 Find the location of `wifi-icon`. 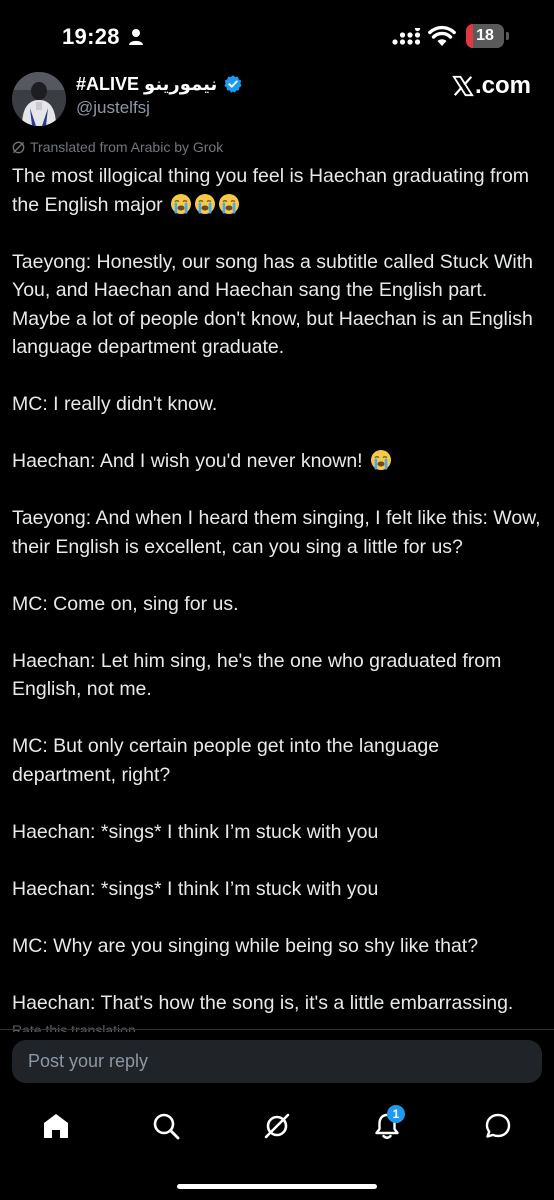

wifi-icon is located at coordinates (442, 35).